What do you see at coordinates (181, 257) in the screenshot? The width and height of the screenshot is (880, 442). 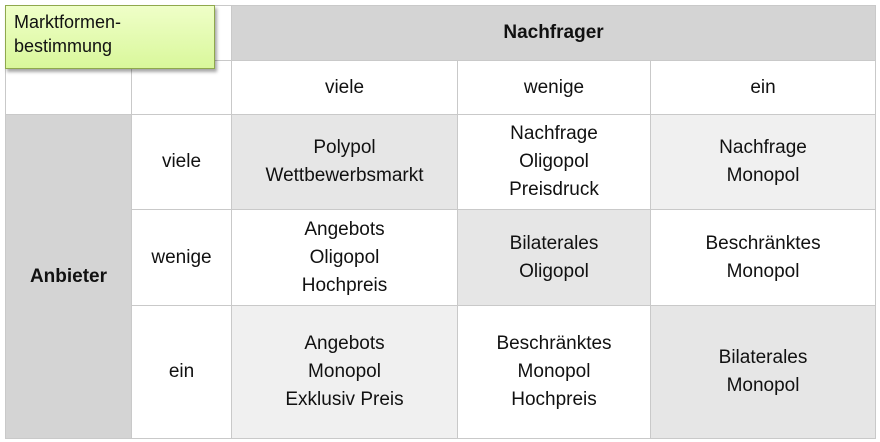 I see `row-label-wenige: wenige` at bounding box center [181, 257].